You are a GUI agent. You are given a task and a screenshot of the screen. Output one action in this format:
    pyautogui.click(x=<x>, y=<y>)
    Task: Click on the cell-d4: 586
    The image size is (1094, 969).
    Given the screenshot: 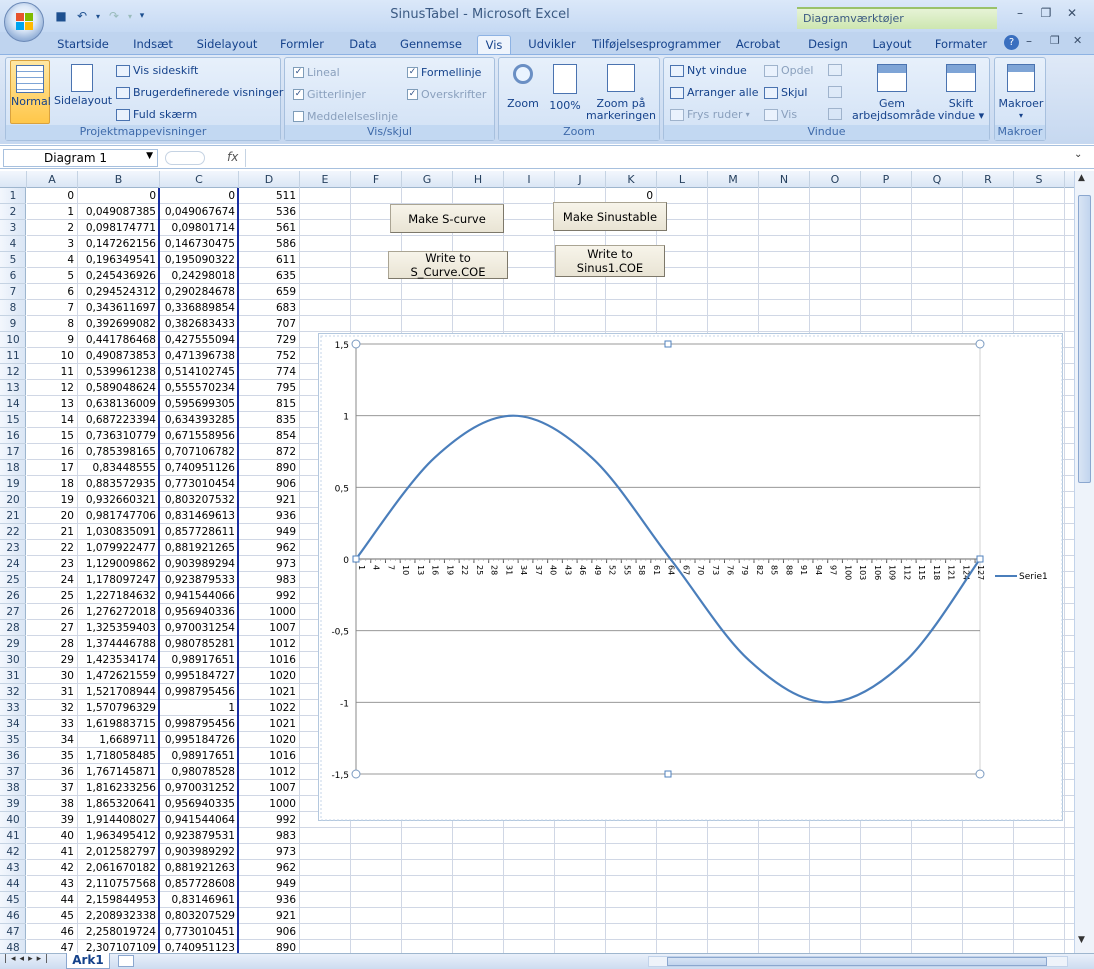 What is the action you would take?
    pyautogui.click(x=269, y=244)
    